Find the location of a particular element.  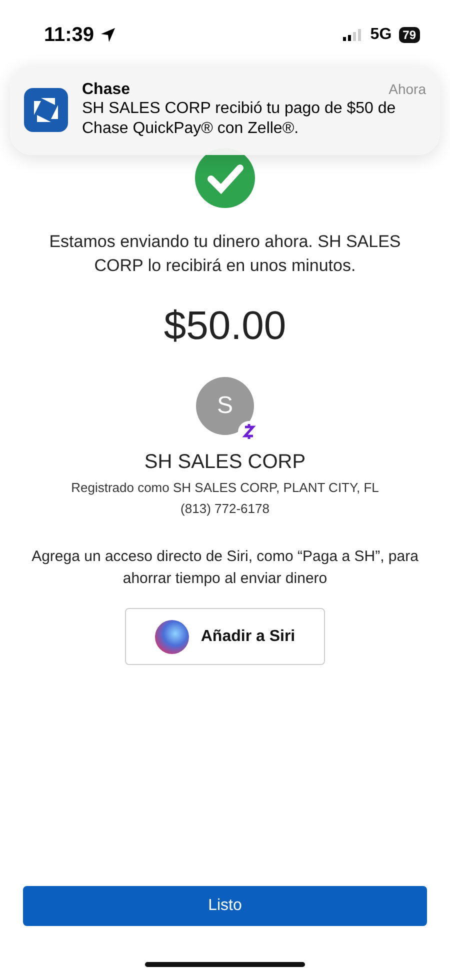

battery-level: 79 is located at coordinates (409, 35).